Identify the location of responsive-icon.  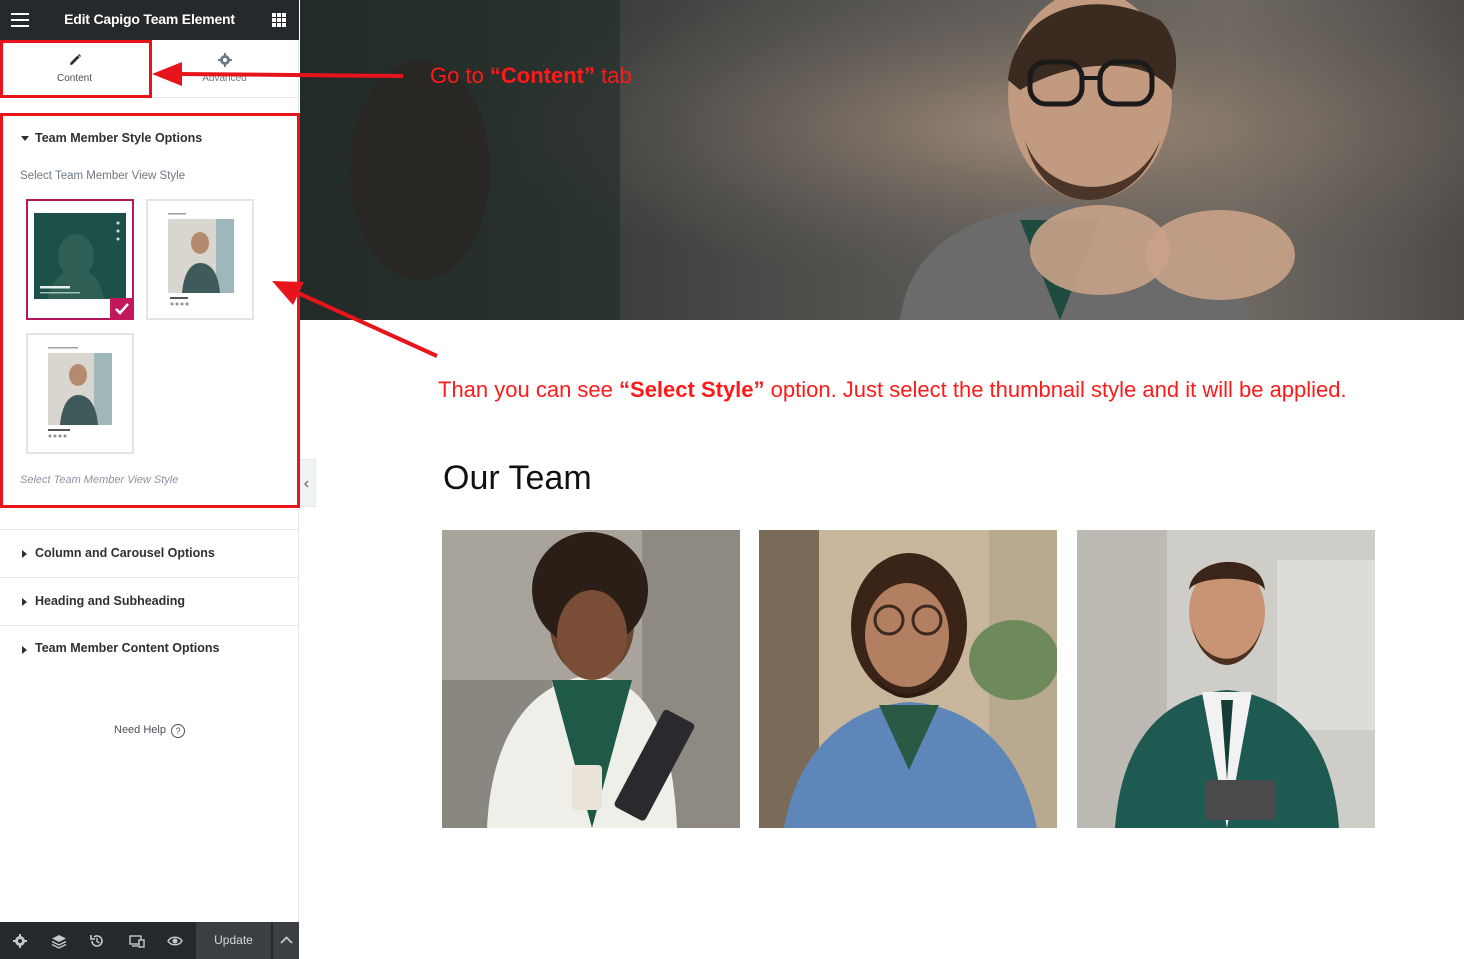
(137, 941).